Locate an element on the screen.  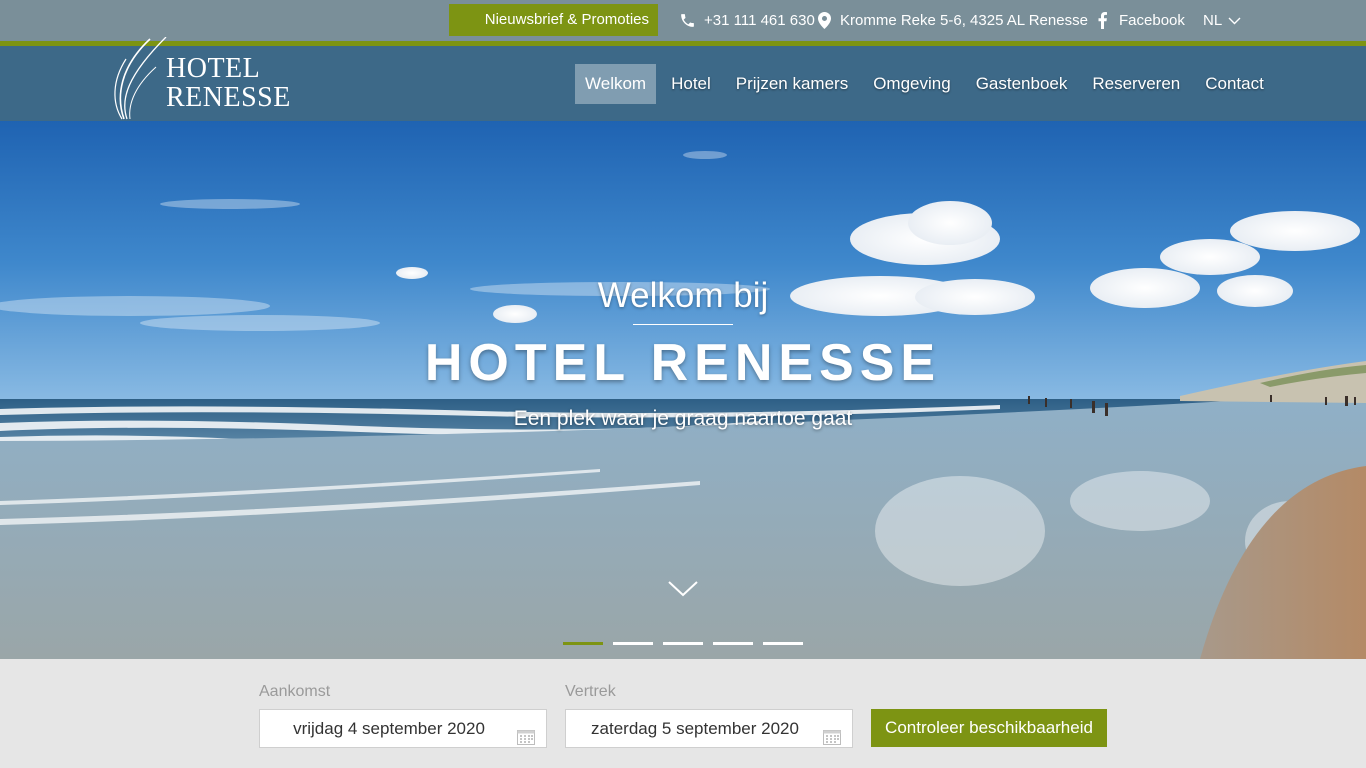
phone-icon is located at coordinates (687, 20).